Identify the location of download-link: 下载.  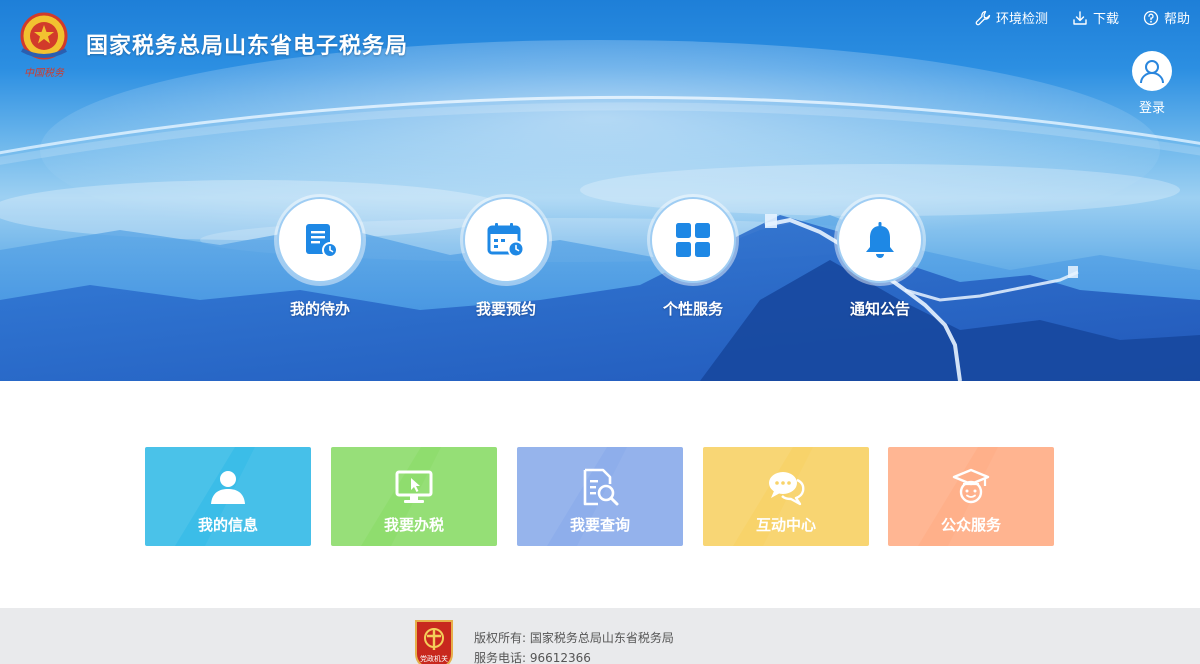
(1095, 17).